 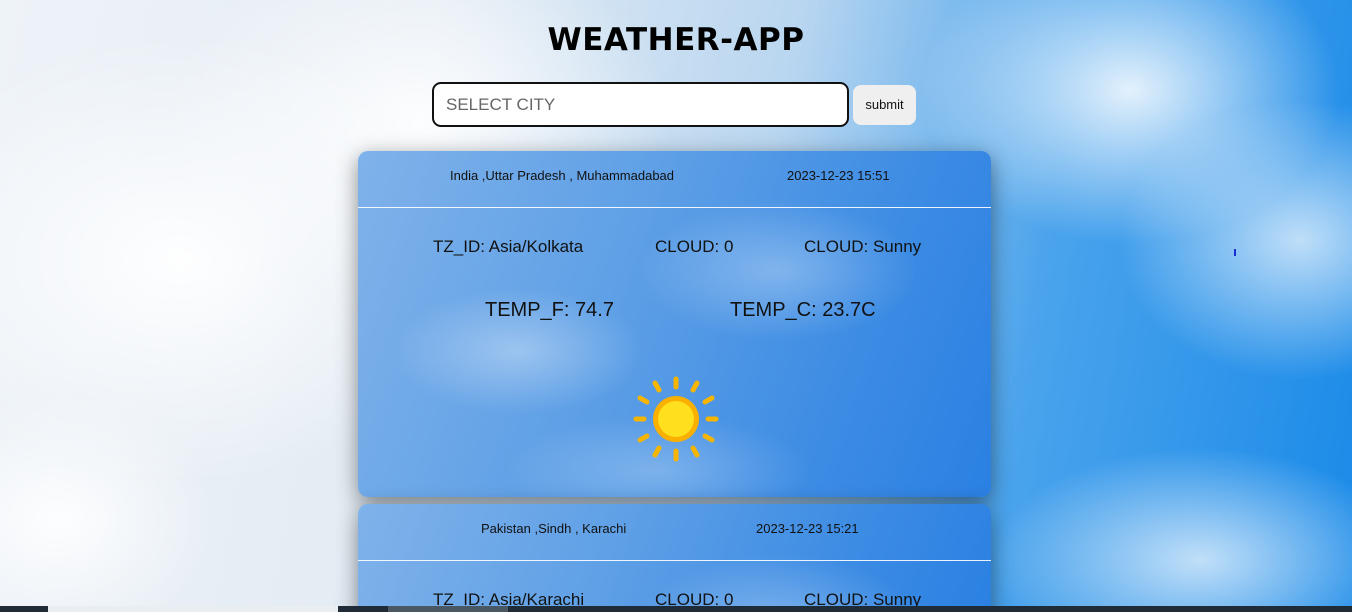 I want to click on submit-button: submit, so click(x=884, y=104).